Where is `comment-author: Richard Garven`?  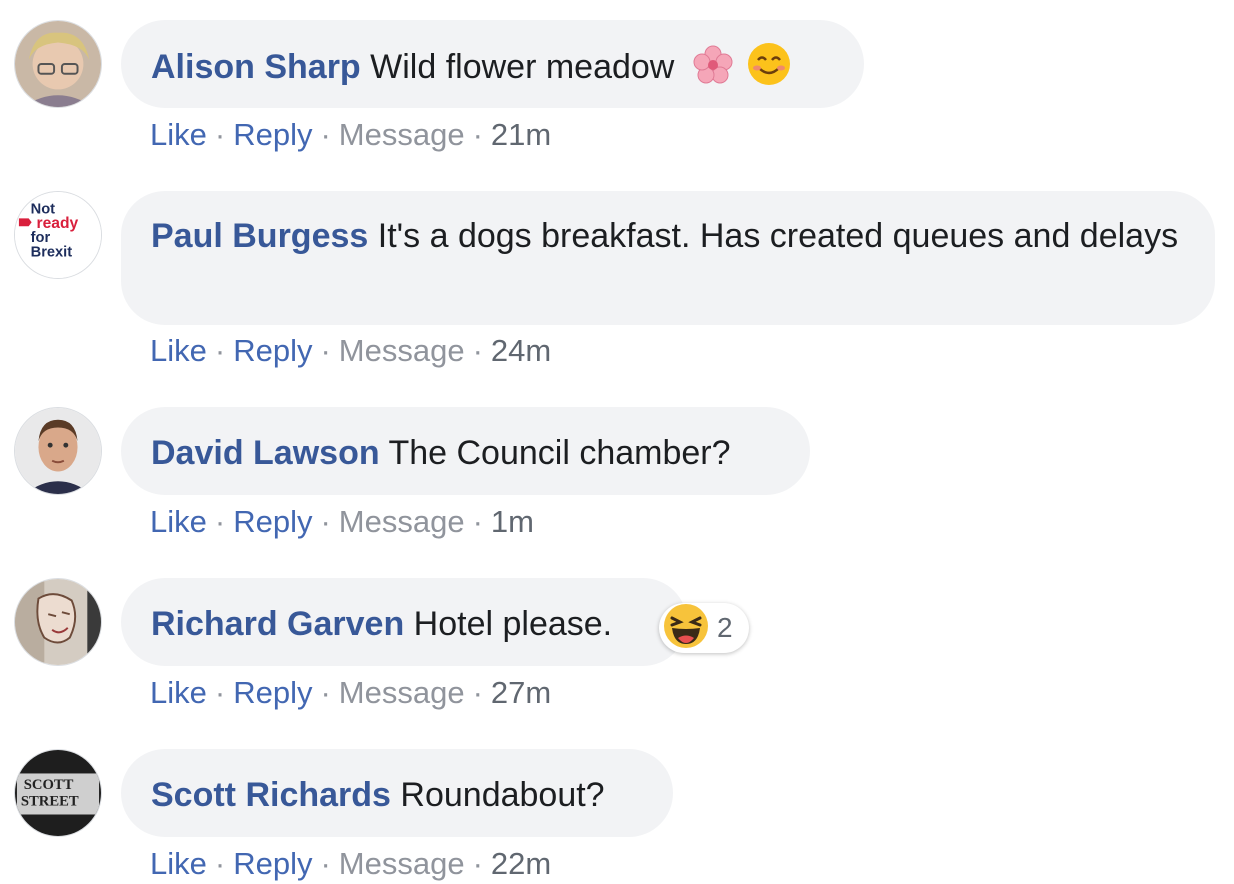 comment-author: Richard Garven is located at coordinates (277, 624).